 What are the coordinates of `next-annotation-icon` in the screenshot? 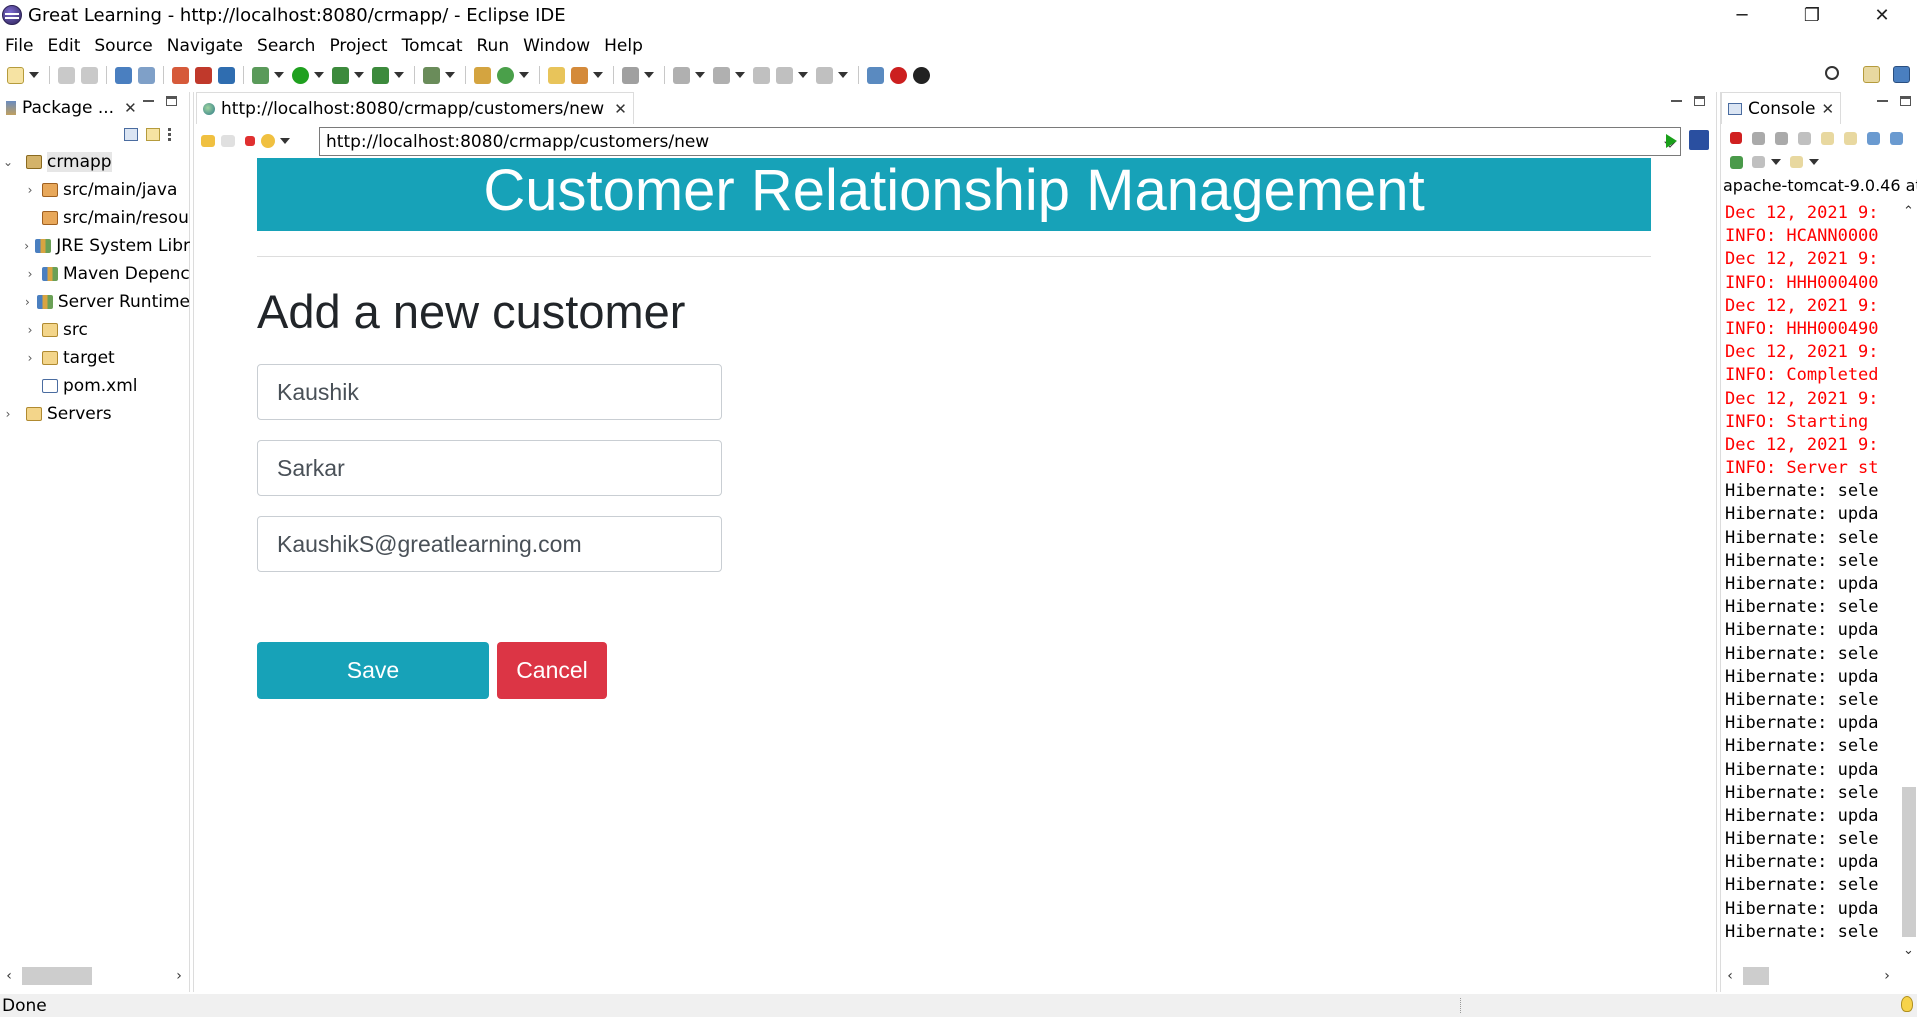 It's located at (681, 75).